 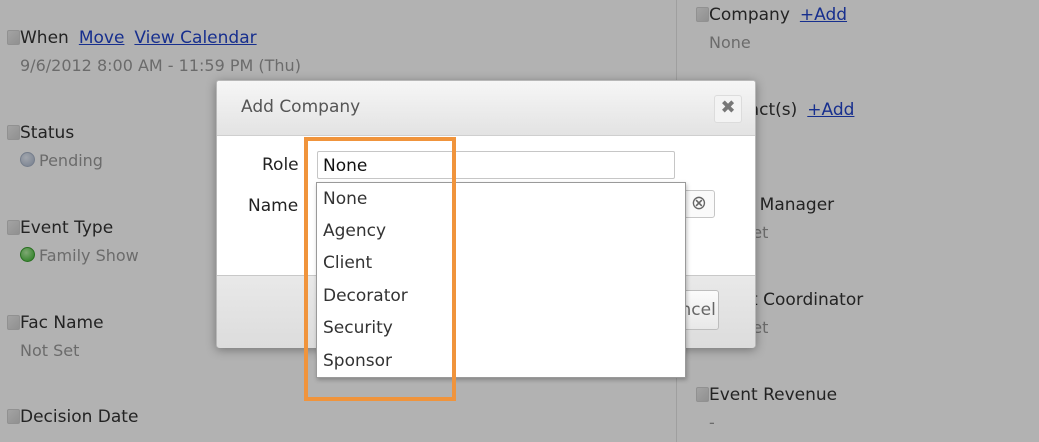 What do you see at coordinates (345, 199) in the screenshot?
I see `role-option-none: None` at bounding box center [345, 199].